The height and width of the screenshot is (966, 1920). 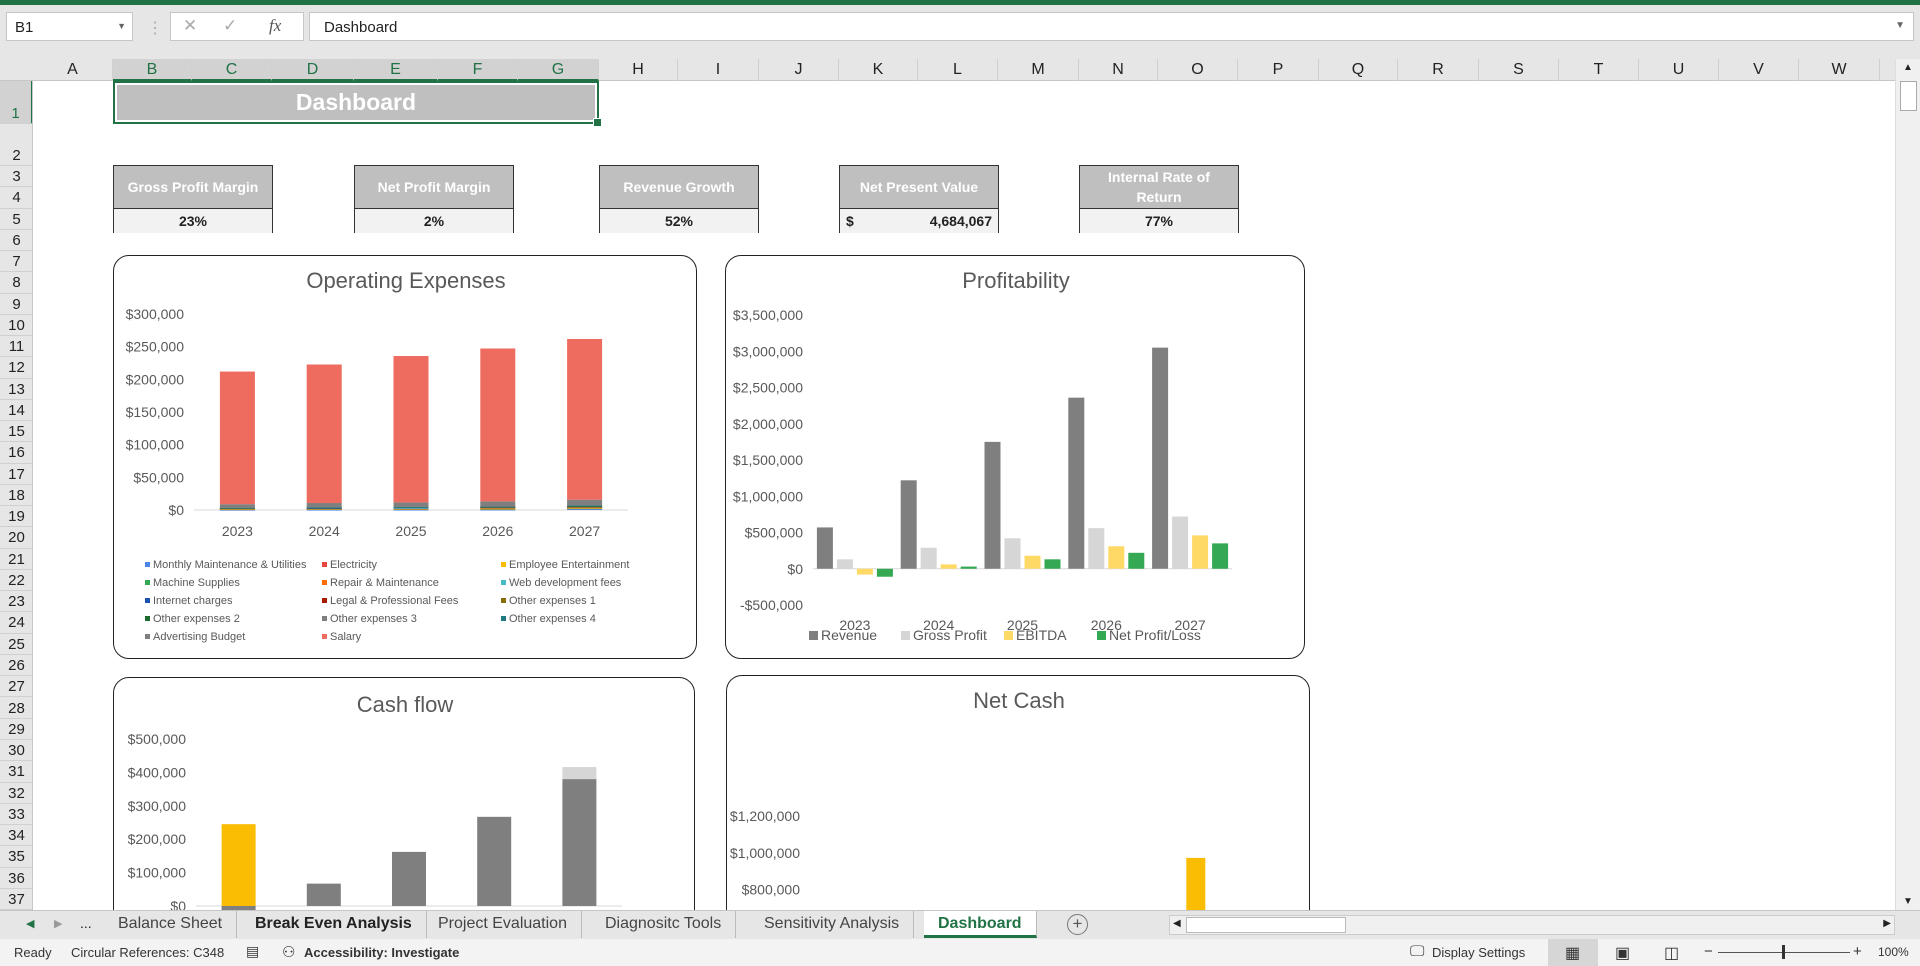 I want to click on legend-item: Repair & Maintenance, so click(x=380, y=583).